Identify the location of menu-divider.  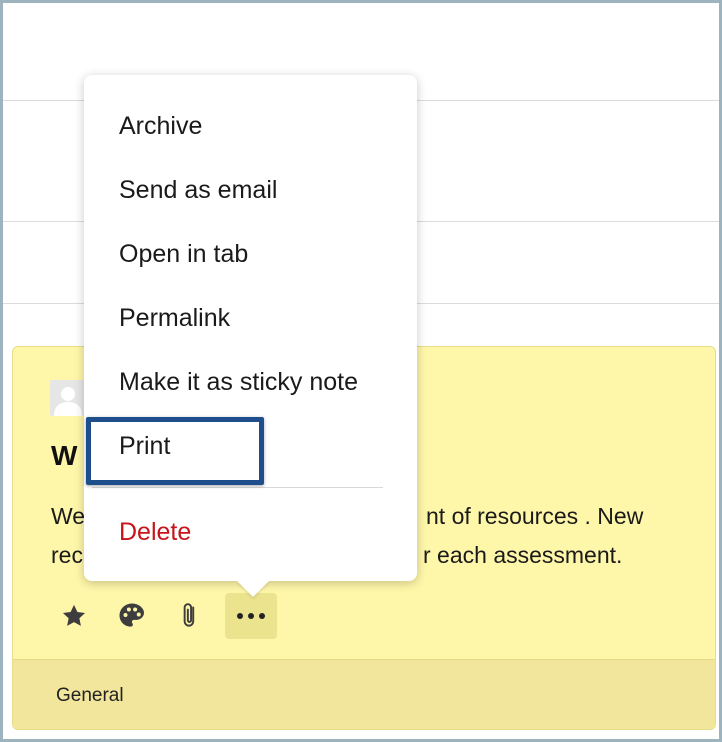
(237, 487).